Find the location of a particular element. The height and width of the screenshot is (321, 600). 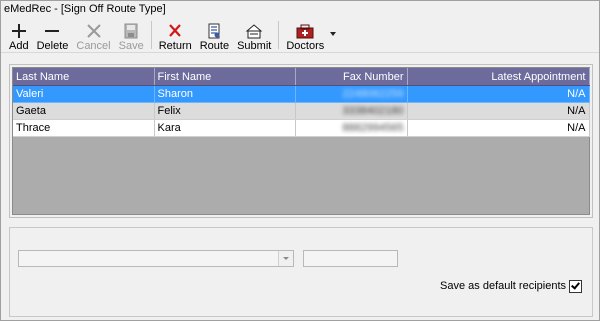

table-row: Gaeta Felix 3338402180 N/A is located at coordinates (301, 111).